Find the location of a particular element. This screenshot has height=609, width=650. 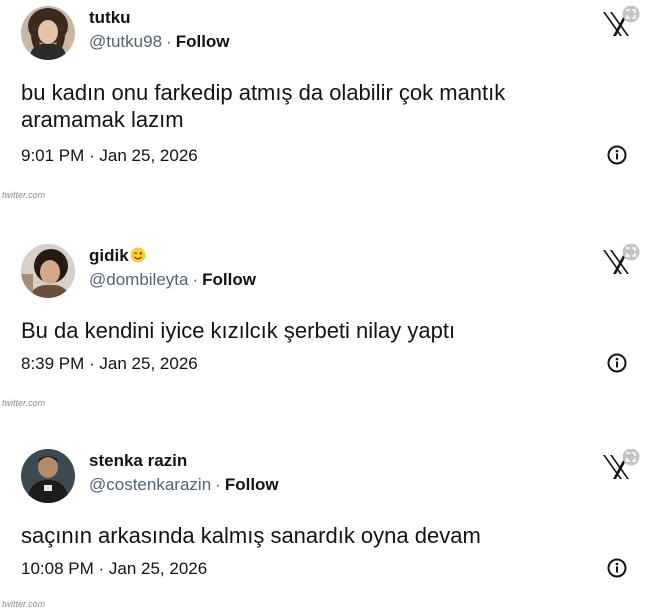

handle-line: @dombileyta · Follow is located at coordinates (172, 280).